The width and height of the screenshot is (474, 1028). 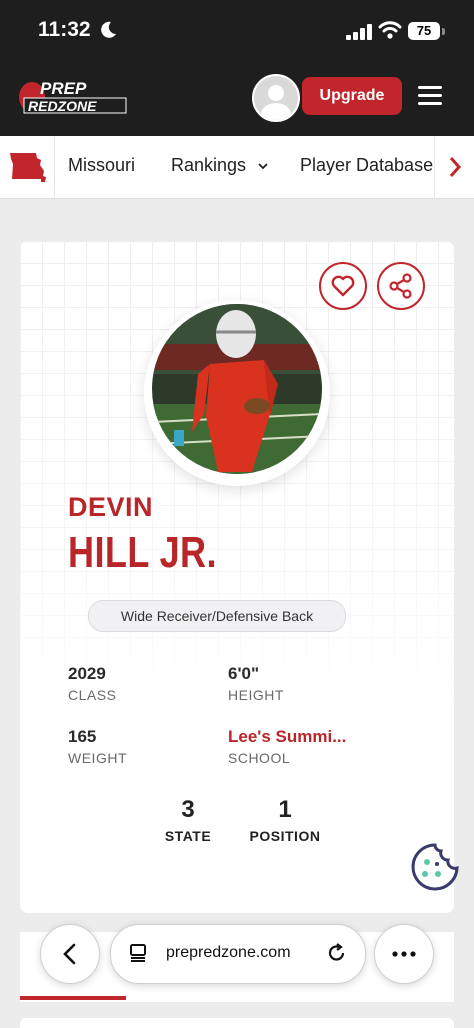 I want to click on position-rank-value: 1, so click(x=285, y=809).